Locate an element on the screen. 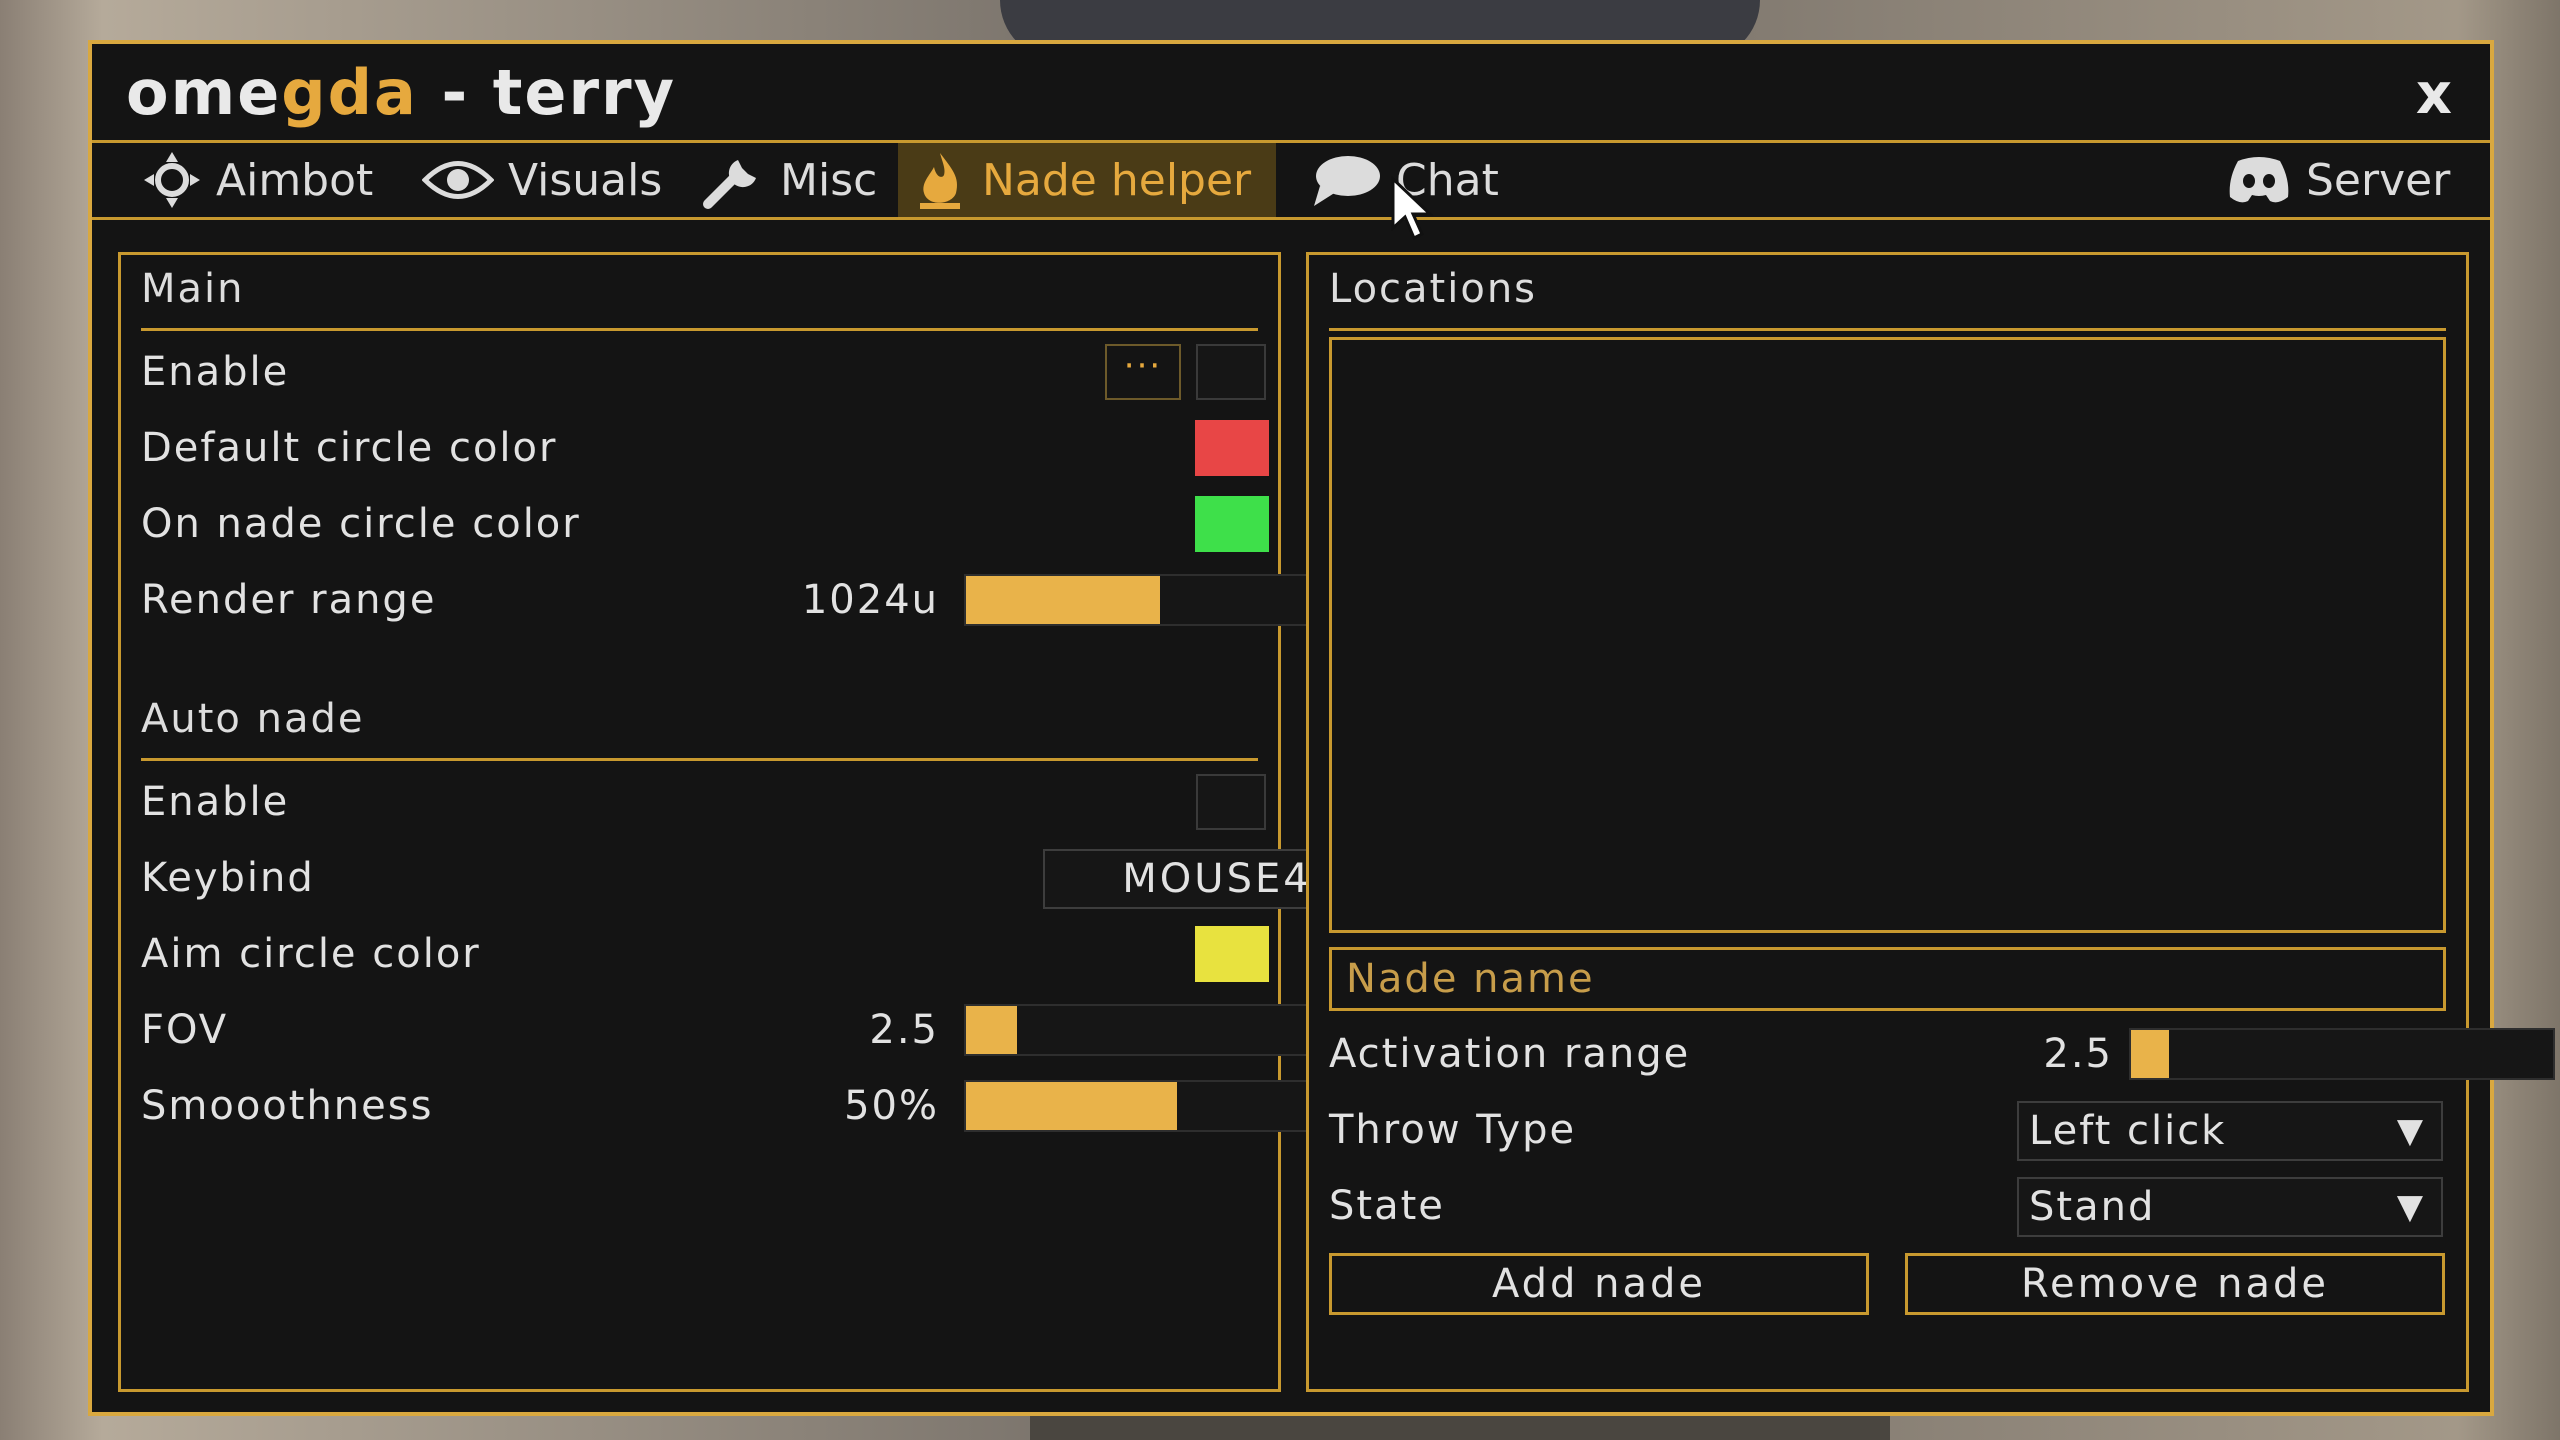 This screenshot has height=1440, width=2560. eye-icon is located at coordinates (458, 180).